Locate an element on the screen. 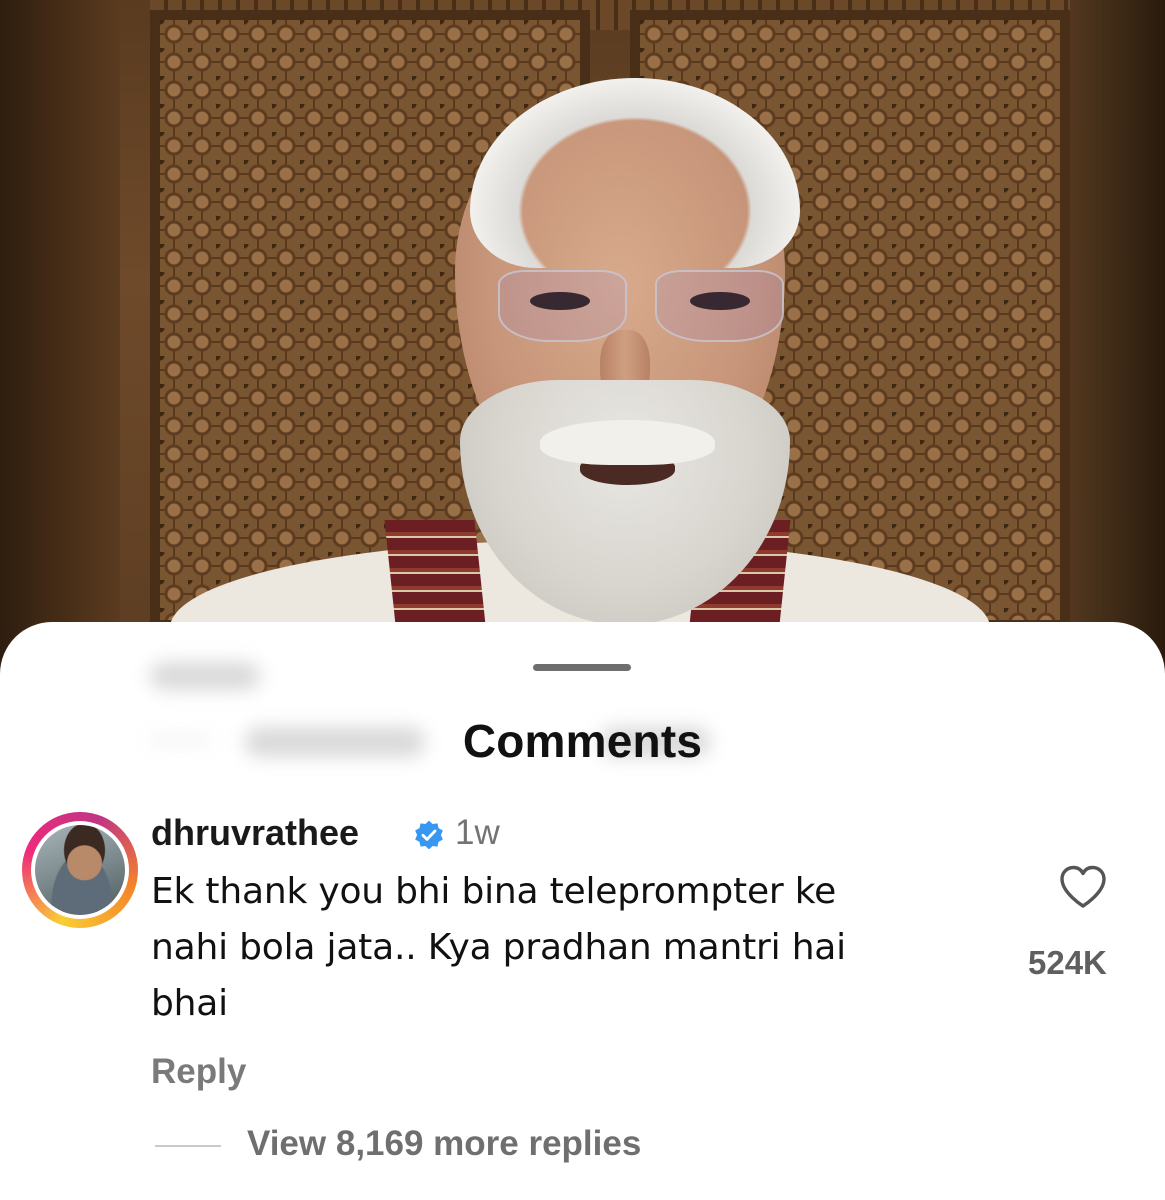 The height and width of the screenshot is (1200, 1165). glasses-lens-left is located at coordinates (562, 306).